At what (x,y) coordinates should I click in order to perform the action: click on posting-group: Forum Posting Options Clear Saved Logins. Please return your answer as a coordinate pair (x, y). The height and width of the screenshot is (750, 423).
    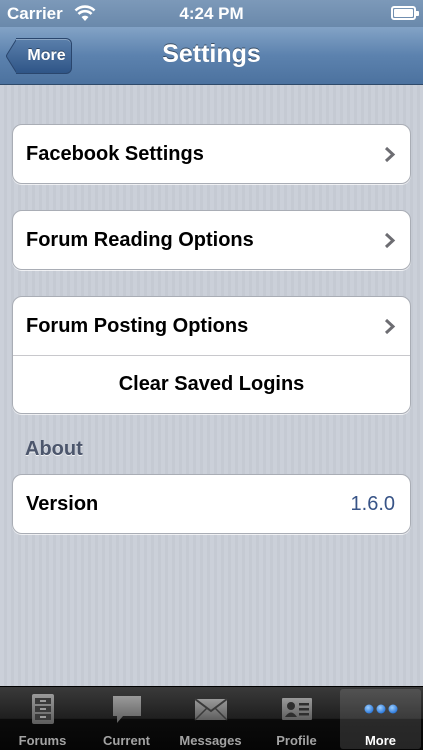
    Looking at the image, I should click on (211, 355).